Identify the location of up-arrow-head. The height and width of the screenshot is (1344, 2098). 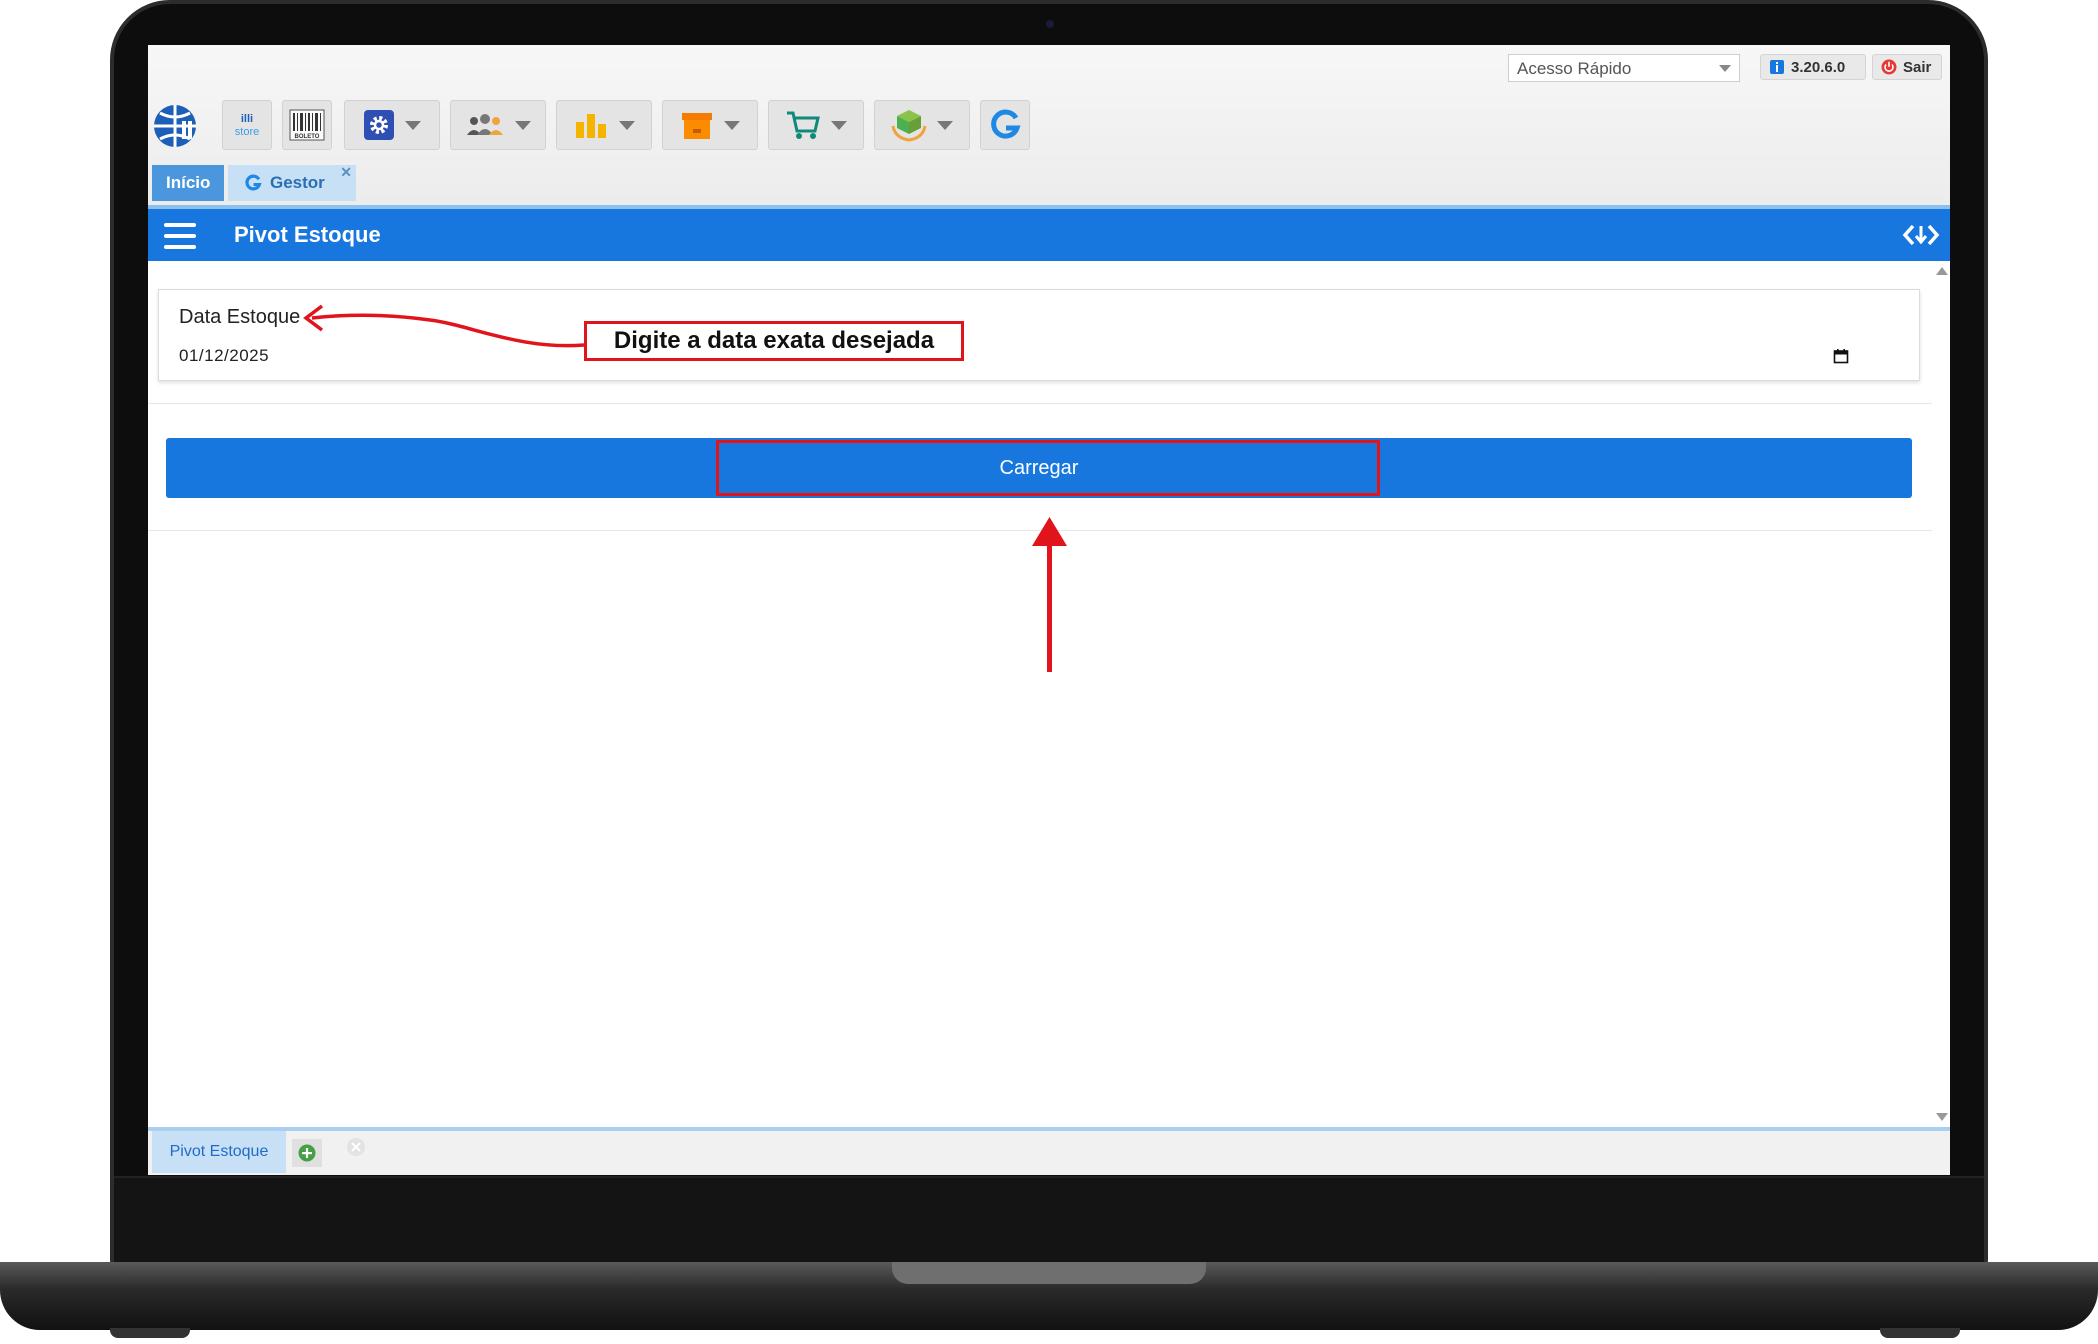
(1049, 531).